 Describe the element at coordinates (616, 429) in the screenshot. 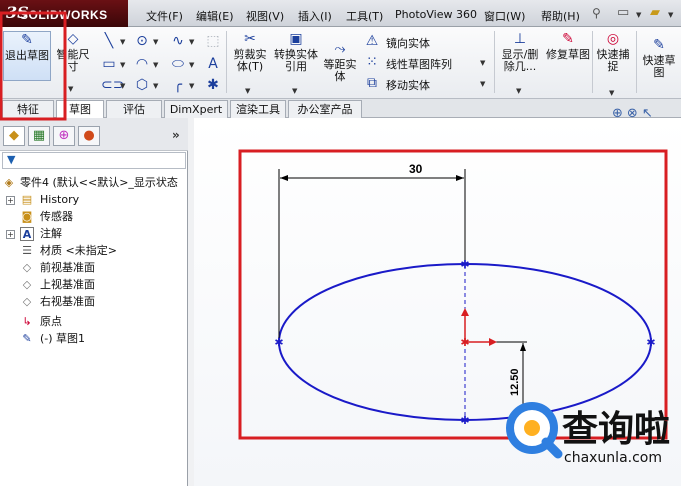

I see `watermark-brand-name: 查询啦` at that location.